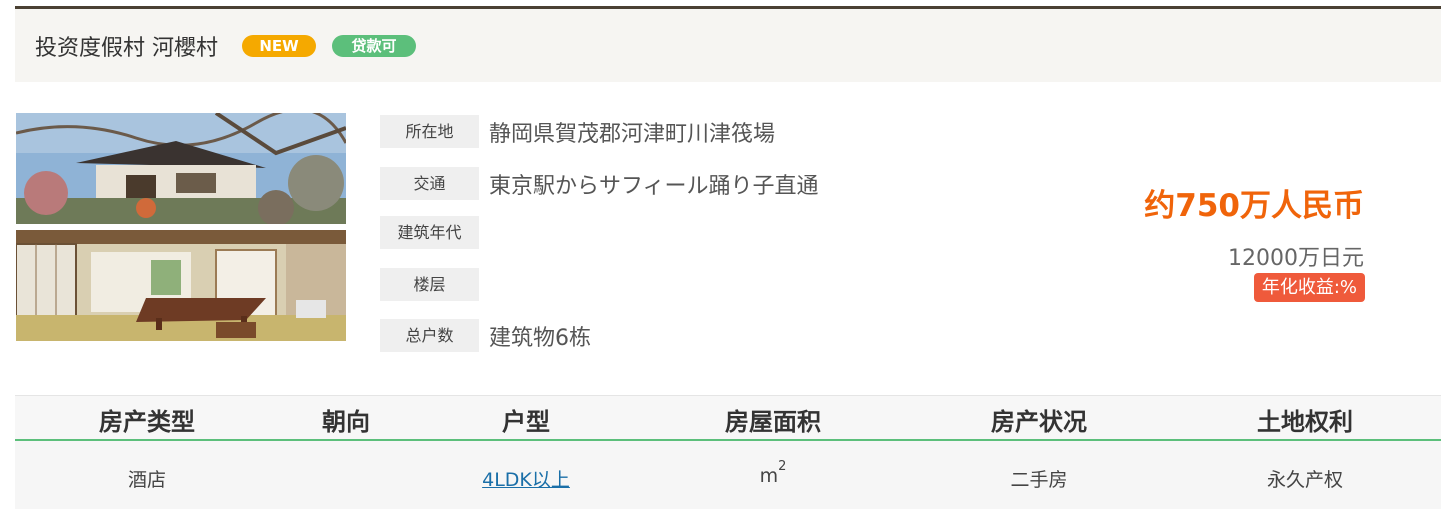 The image size is (1441, 509). What do you see at coordinates (346, 422) in the screenshot?
I see `header-orientation: 朝向` at bounding box center [346, 422].